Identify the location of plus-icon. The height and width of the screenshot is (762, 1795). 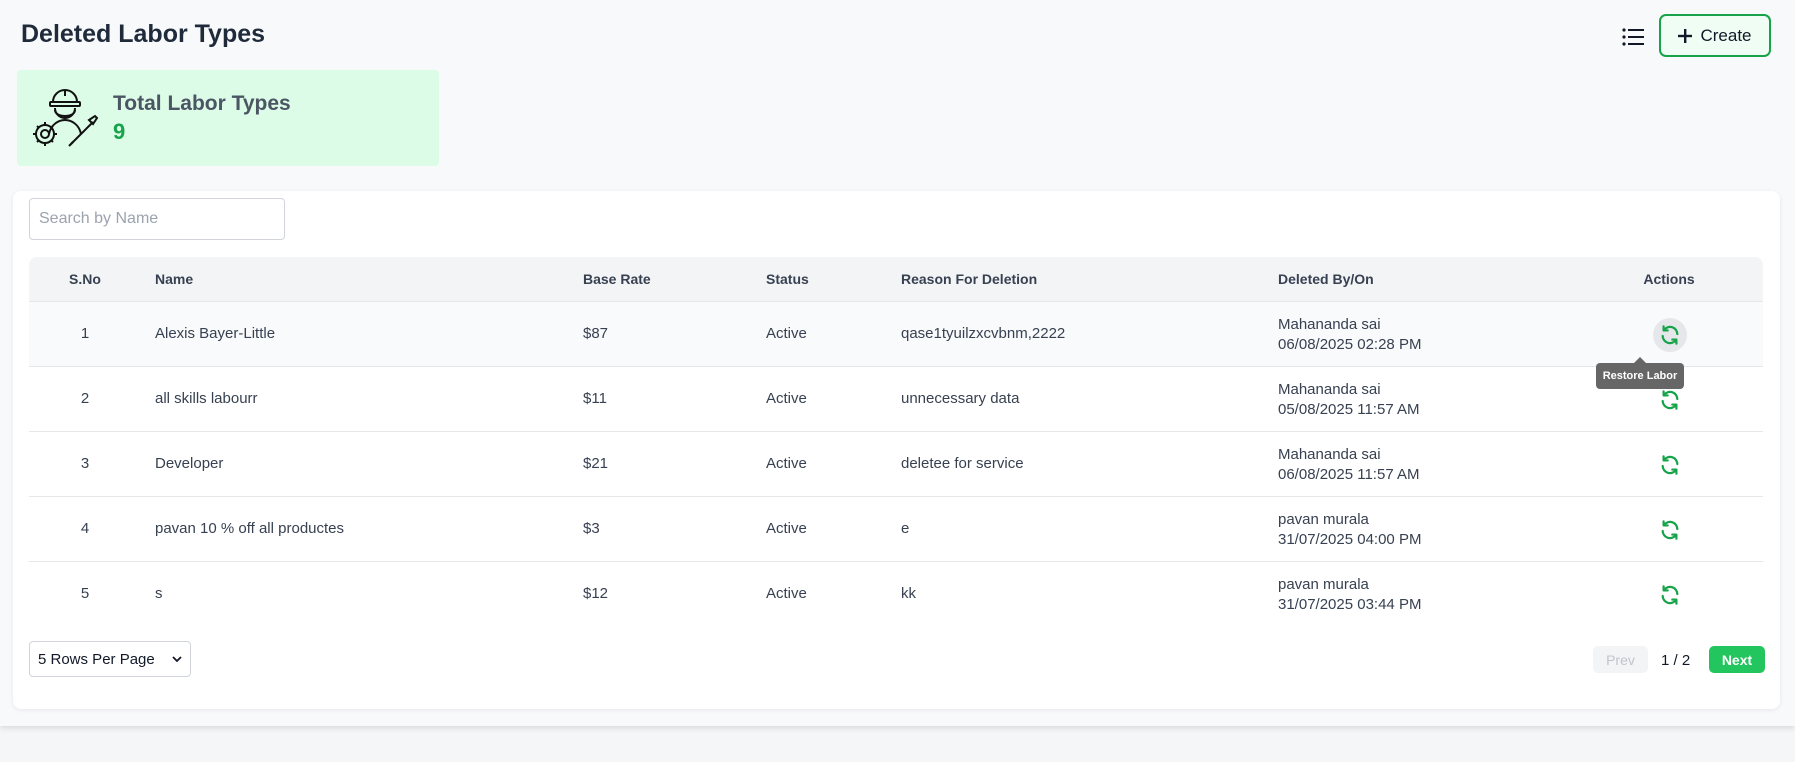
(1685, 35).